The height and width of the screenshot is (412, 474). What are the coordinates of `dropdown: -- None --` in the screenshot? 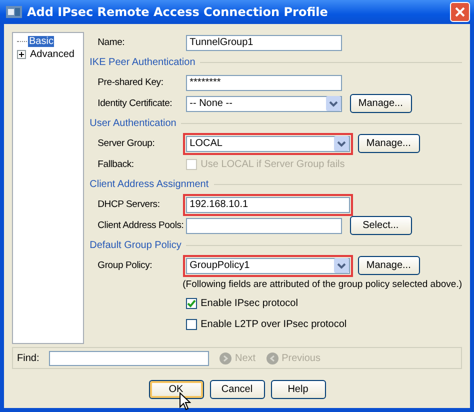 It's located at (264, 104).